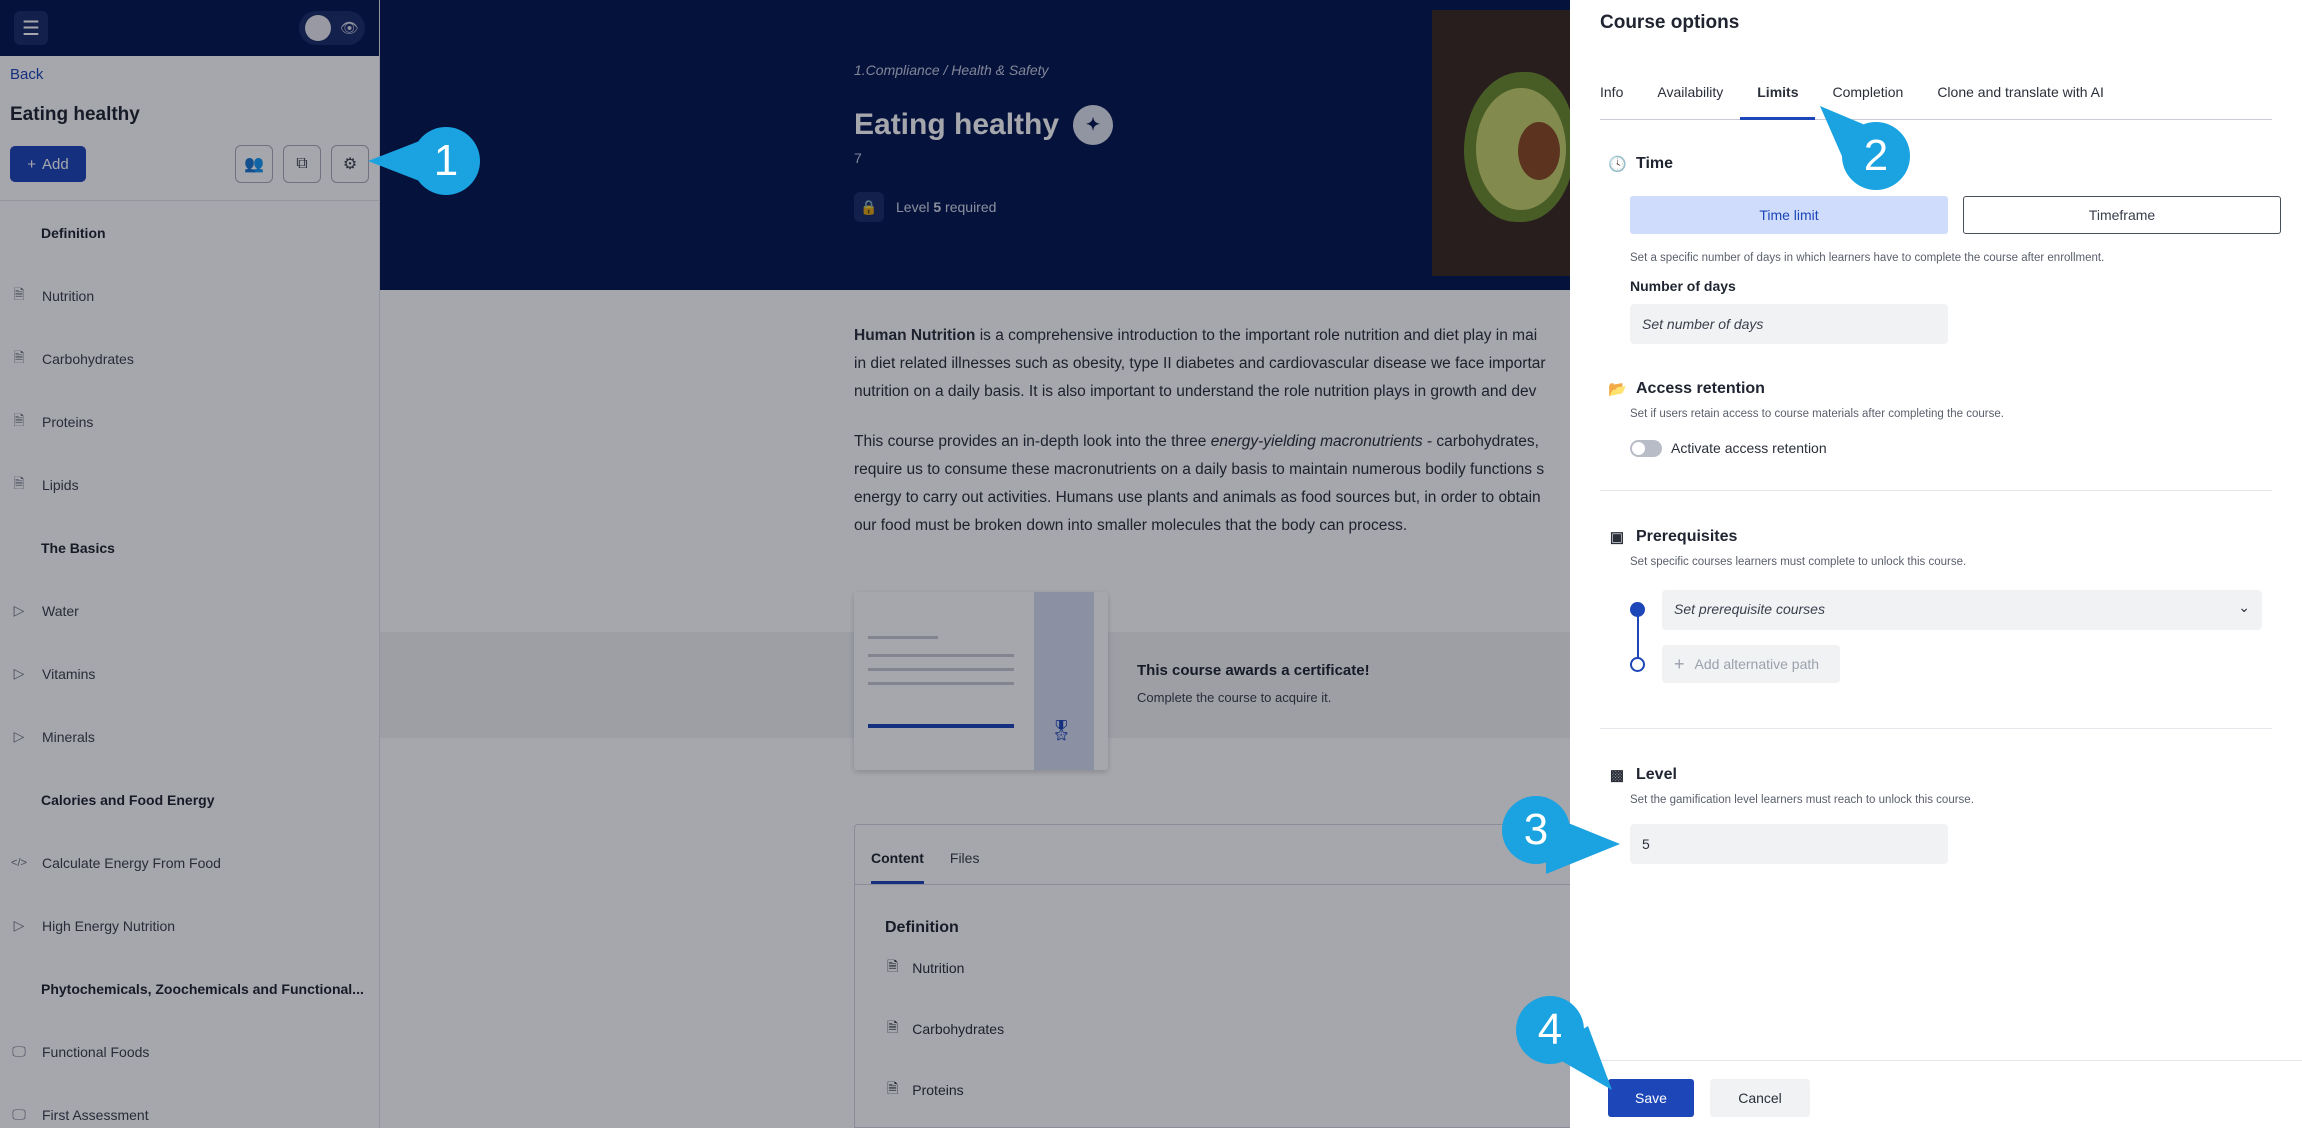 This screenshot has width=2302, height=1128. What do you see at coordinates (1789, 324) in the screenshot?
I see `days-input: Set number of days` at bounding box center [1789, 324].